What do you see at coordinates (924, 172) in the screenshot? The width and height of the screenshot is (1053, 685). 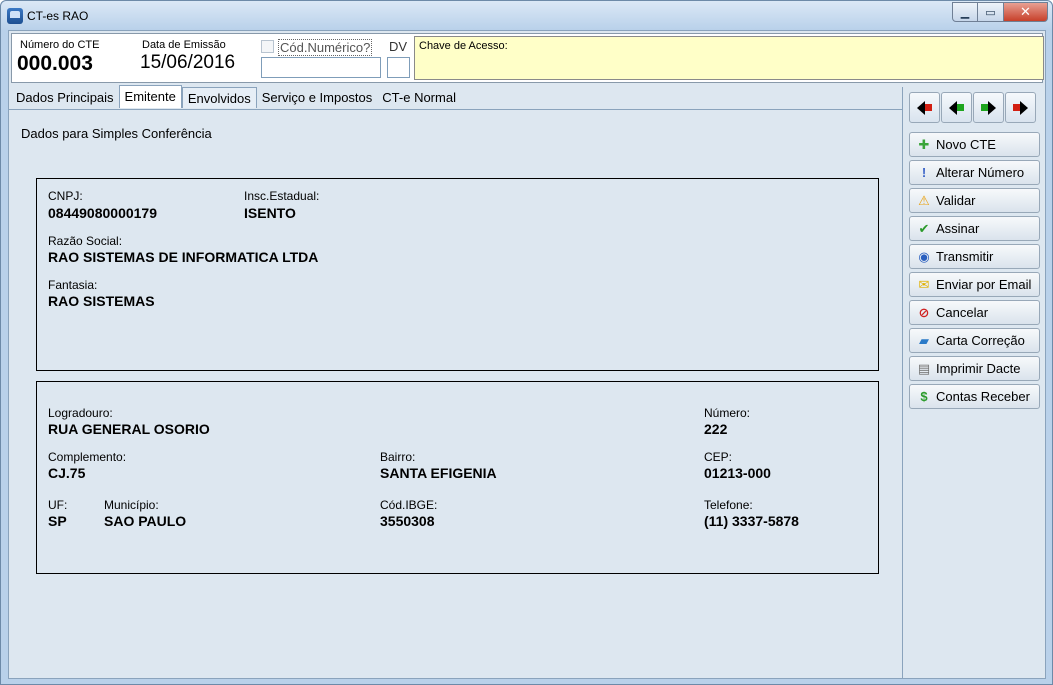 I see `exclamation-icon: !` at bounding box center [924, 172].